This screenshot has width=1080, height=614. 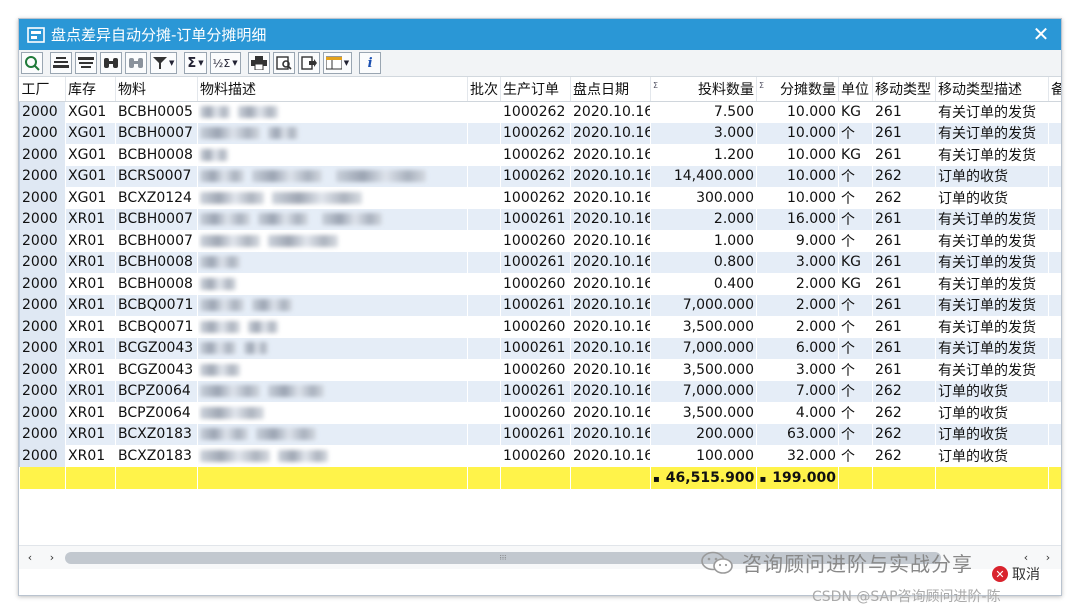 What do you see at coordinates (308, 63) in the screenshot?
I see `export-icon` at bounding box center [308, 63].